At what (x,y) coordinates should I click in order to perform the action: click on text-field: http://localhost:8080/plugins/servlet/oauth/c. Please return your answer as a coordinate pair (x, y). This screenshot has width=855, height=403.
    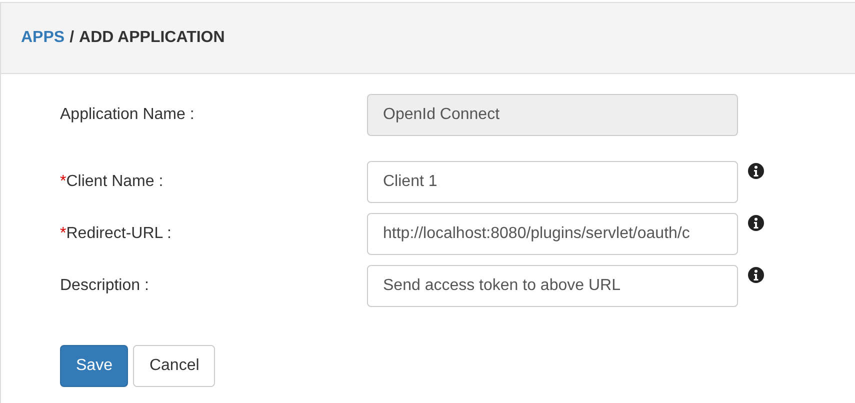
    Looking at the image, I should click on (552, 234).